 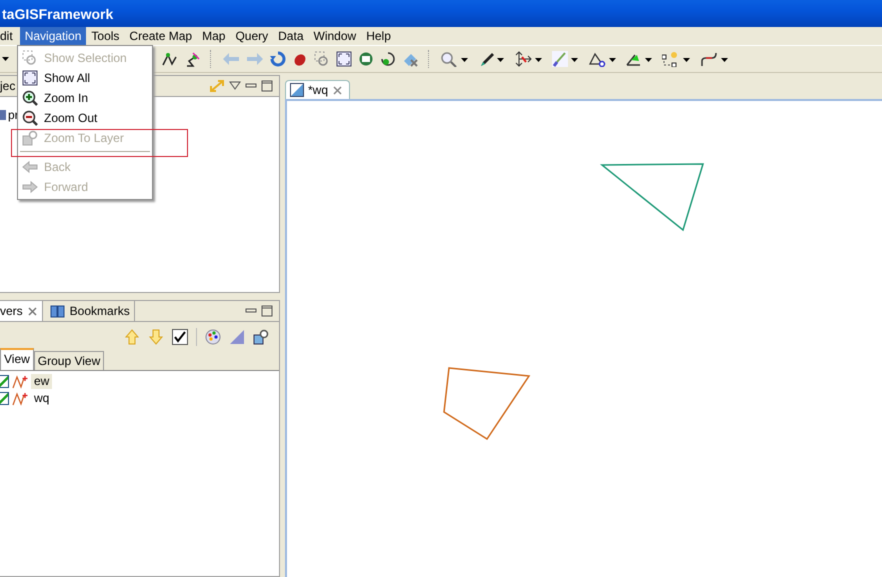 I want to click on menu-item: dit, so click(x=9, y=36).